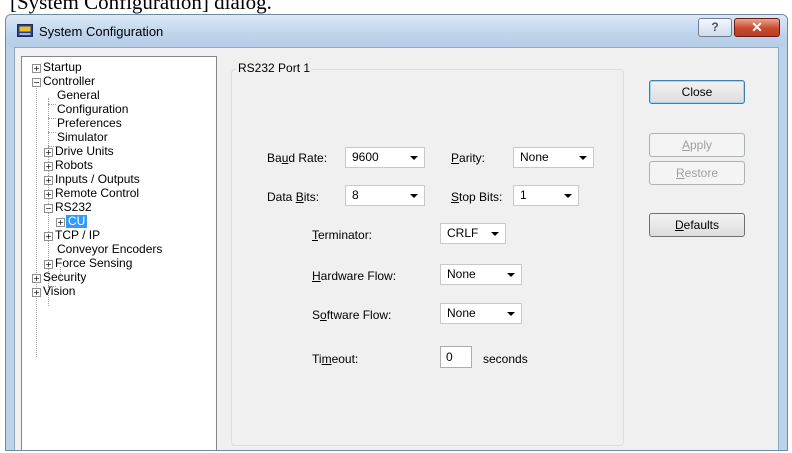 Image resolution: width=792 pixels, height=453 pixels. What do you see at coordinates (62, 67) in the screenshot?
I see `tree-item-startup: Startup` at bounding box center [62, 67].